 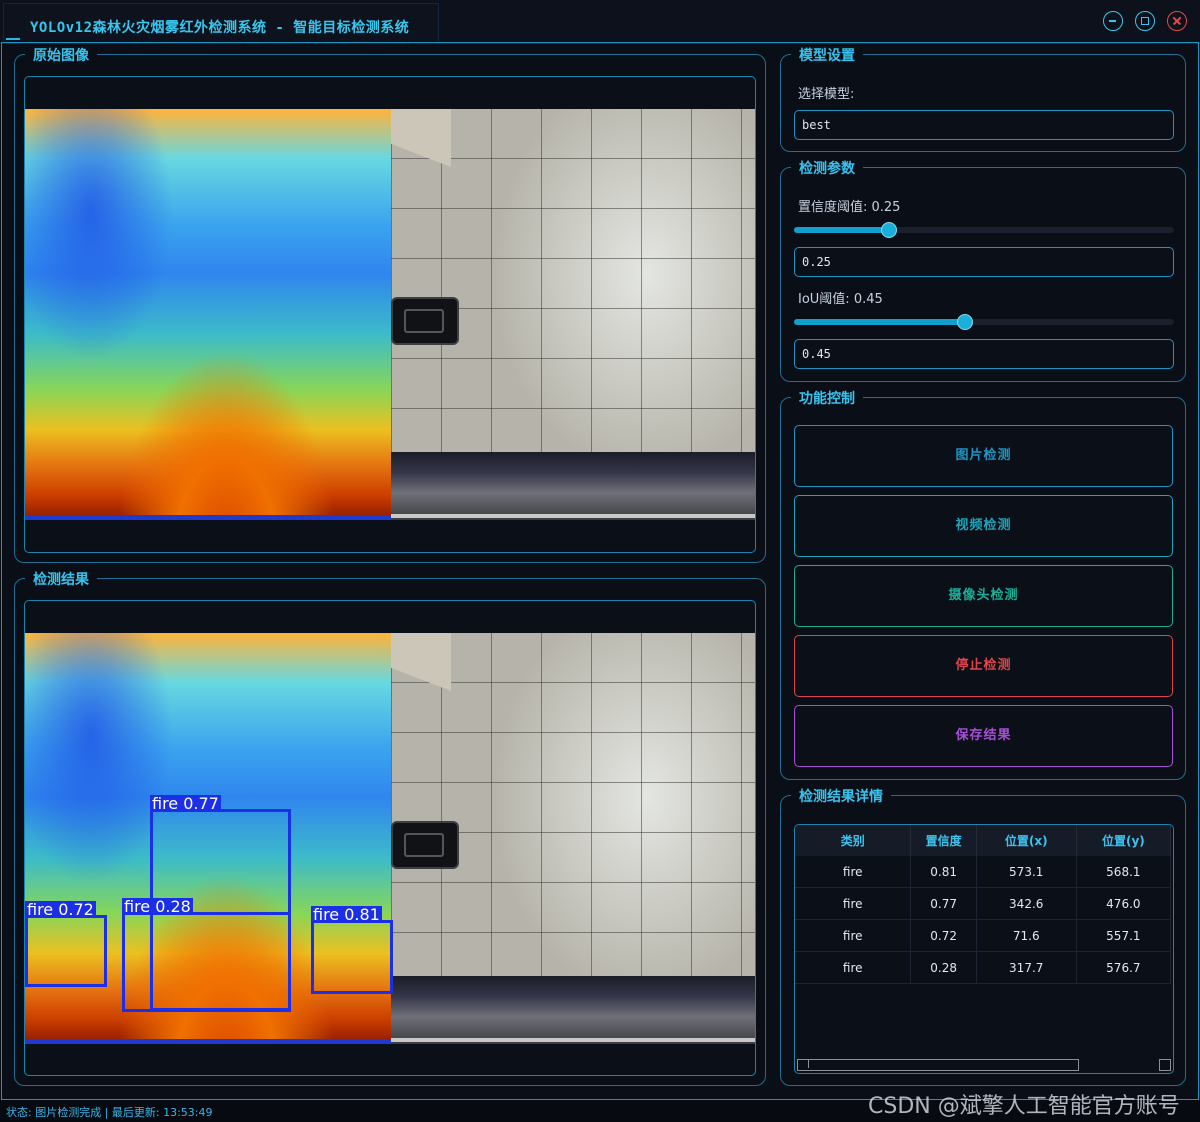 What do you see at coordinates (208, 314) in the screenshot?
I see `thermal-image` at bounding box center [208, 314].